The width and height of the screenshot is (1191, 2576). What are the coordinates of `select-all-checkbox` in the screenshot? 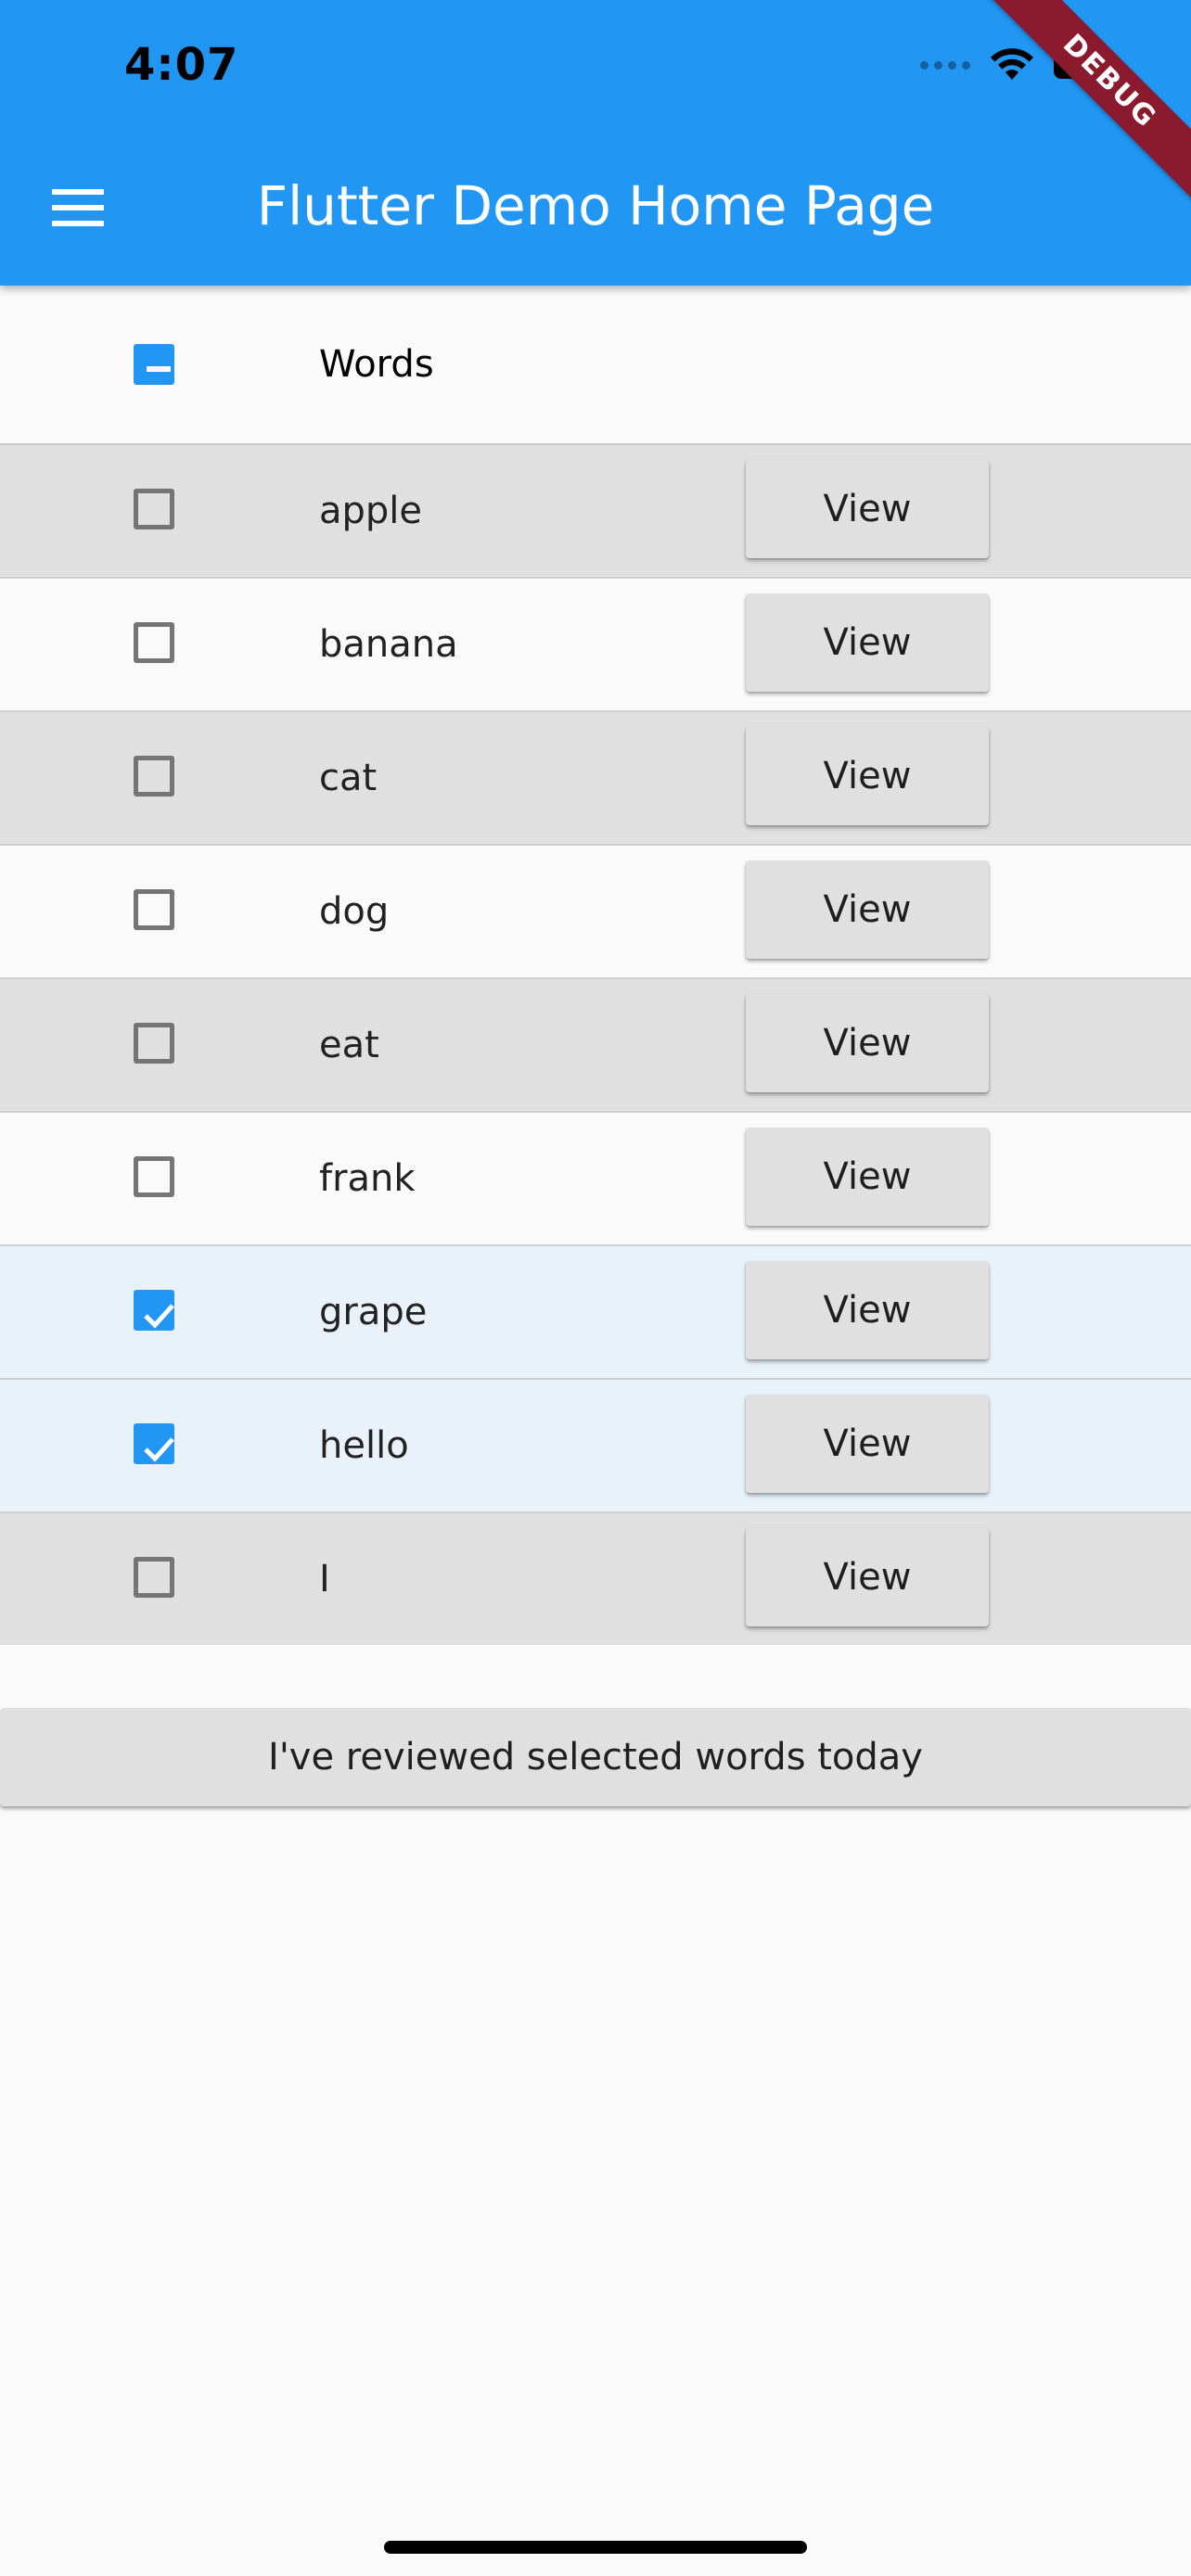 It's located at (154, 364).